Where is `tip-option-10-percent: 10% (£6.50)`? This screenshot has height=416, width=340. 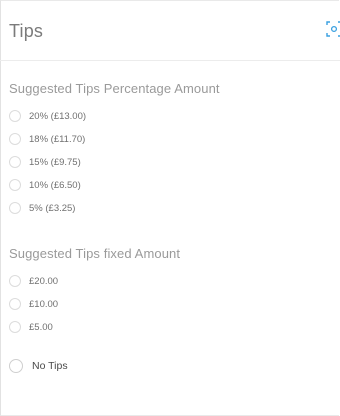 tip-option-10-percent: 10% (£6.50) is located at coordinates (45, 185).